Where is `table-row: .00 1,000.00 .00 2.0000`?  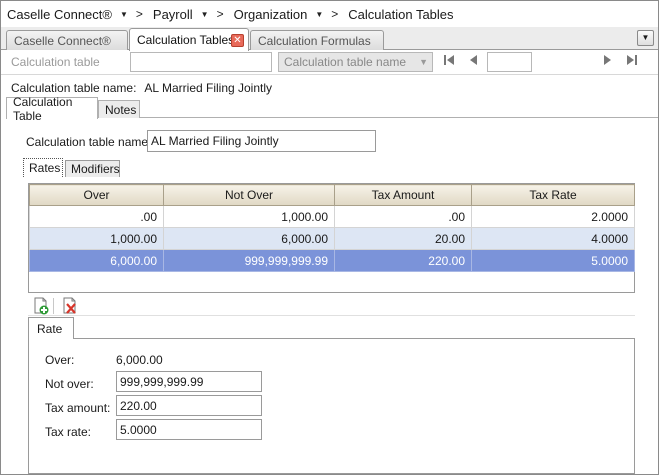 table-row: .00 1,000.00 .00 2.0000 is located at coordinates (332, 216).